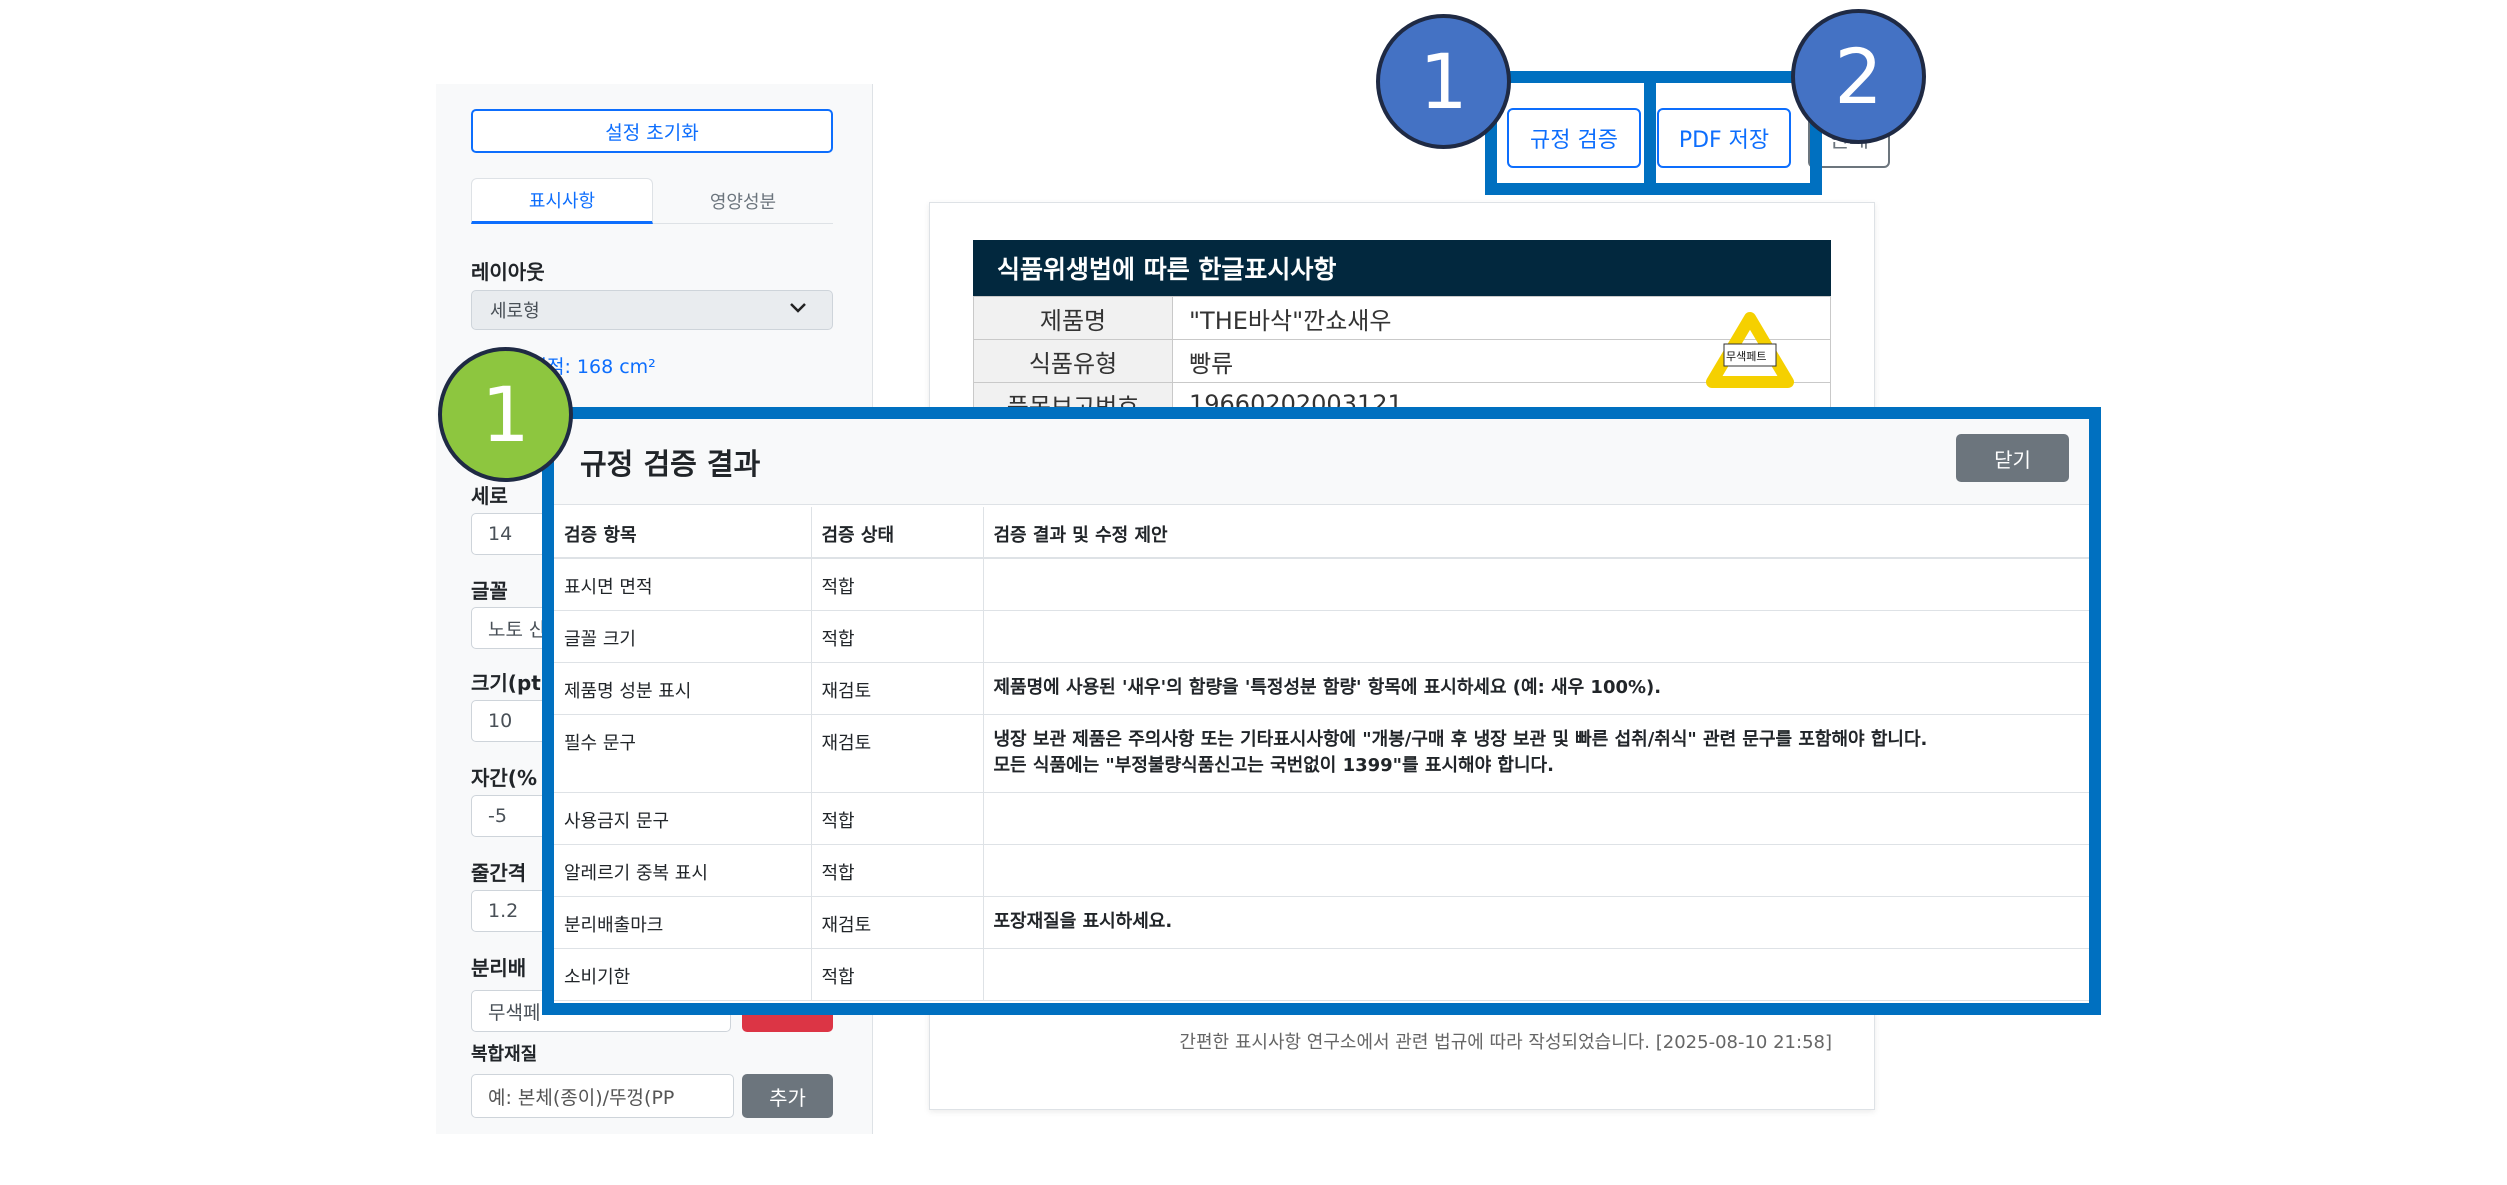 The height and width of the screenshot is (1185, 2507). What do you see at coordinates (1536, 922) in the screenshot?
I see `check-result: 포장재질을 표시하세요.` at bounding box center [1536, 922].